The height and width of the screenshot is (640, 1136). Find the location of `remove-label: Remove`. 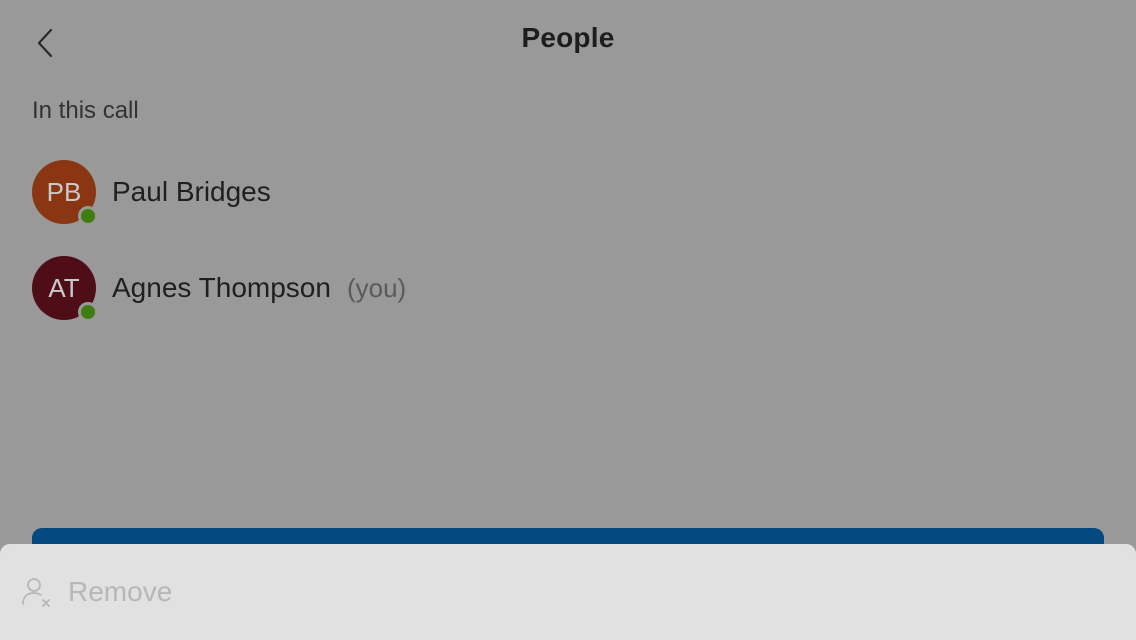

remove-label: Remove is located at coordinates (120, 591).